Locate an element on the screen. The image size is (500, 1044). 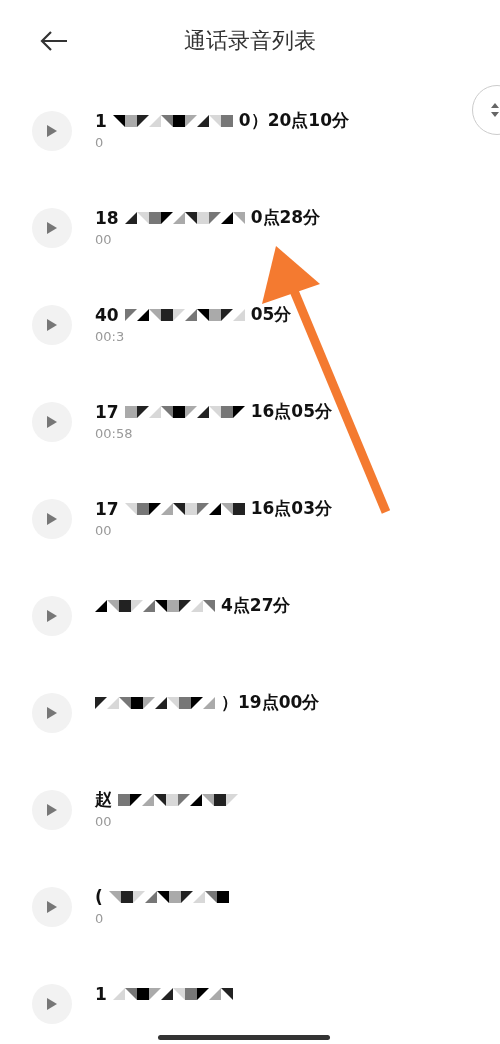
back-icon is located at coordinates (54, 41).